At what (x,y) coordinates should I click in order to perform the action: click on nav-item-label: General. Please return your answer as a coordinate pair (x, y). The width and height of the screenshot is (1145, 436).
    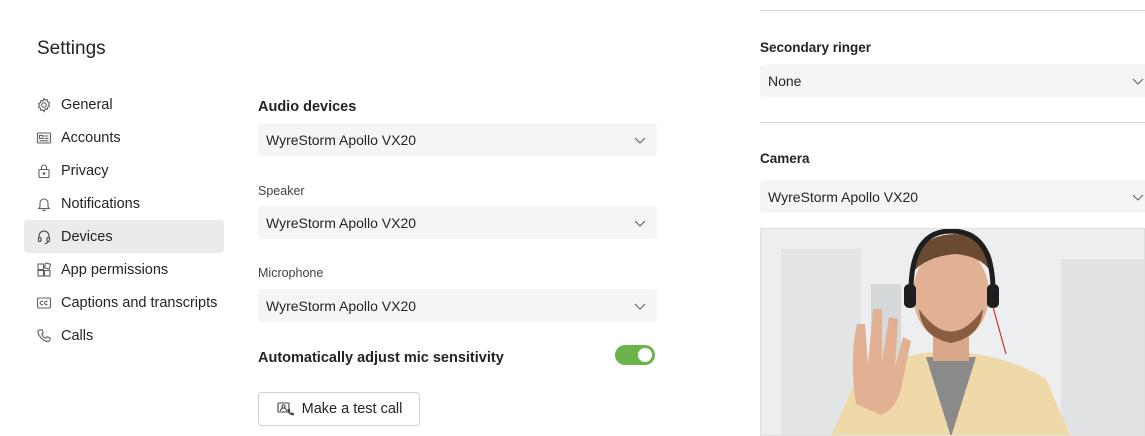
    Looking at the image, I should click on (87, 104).